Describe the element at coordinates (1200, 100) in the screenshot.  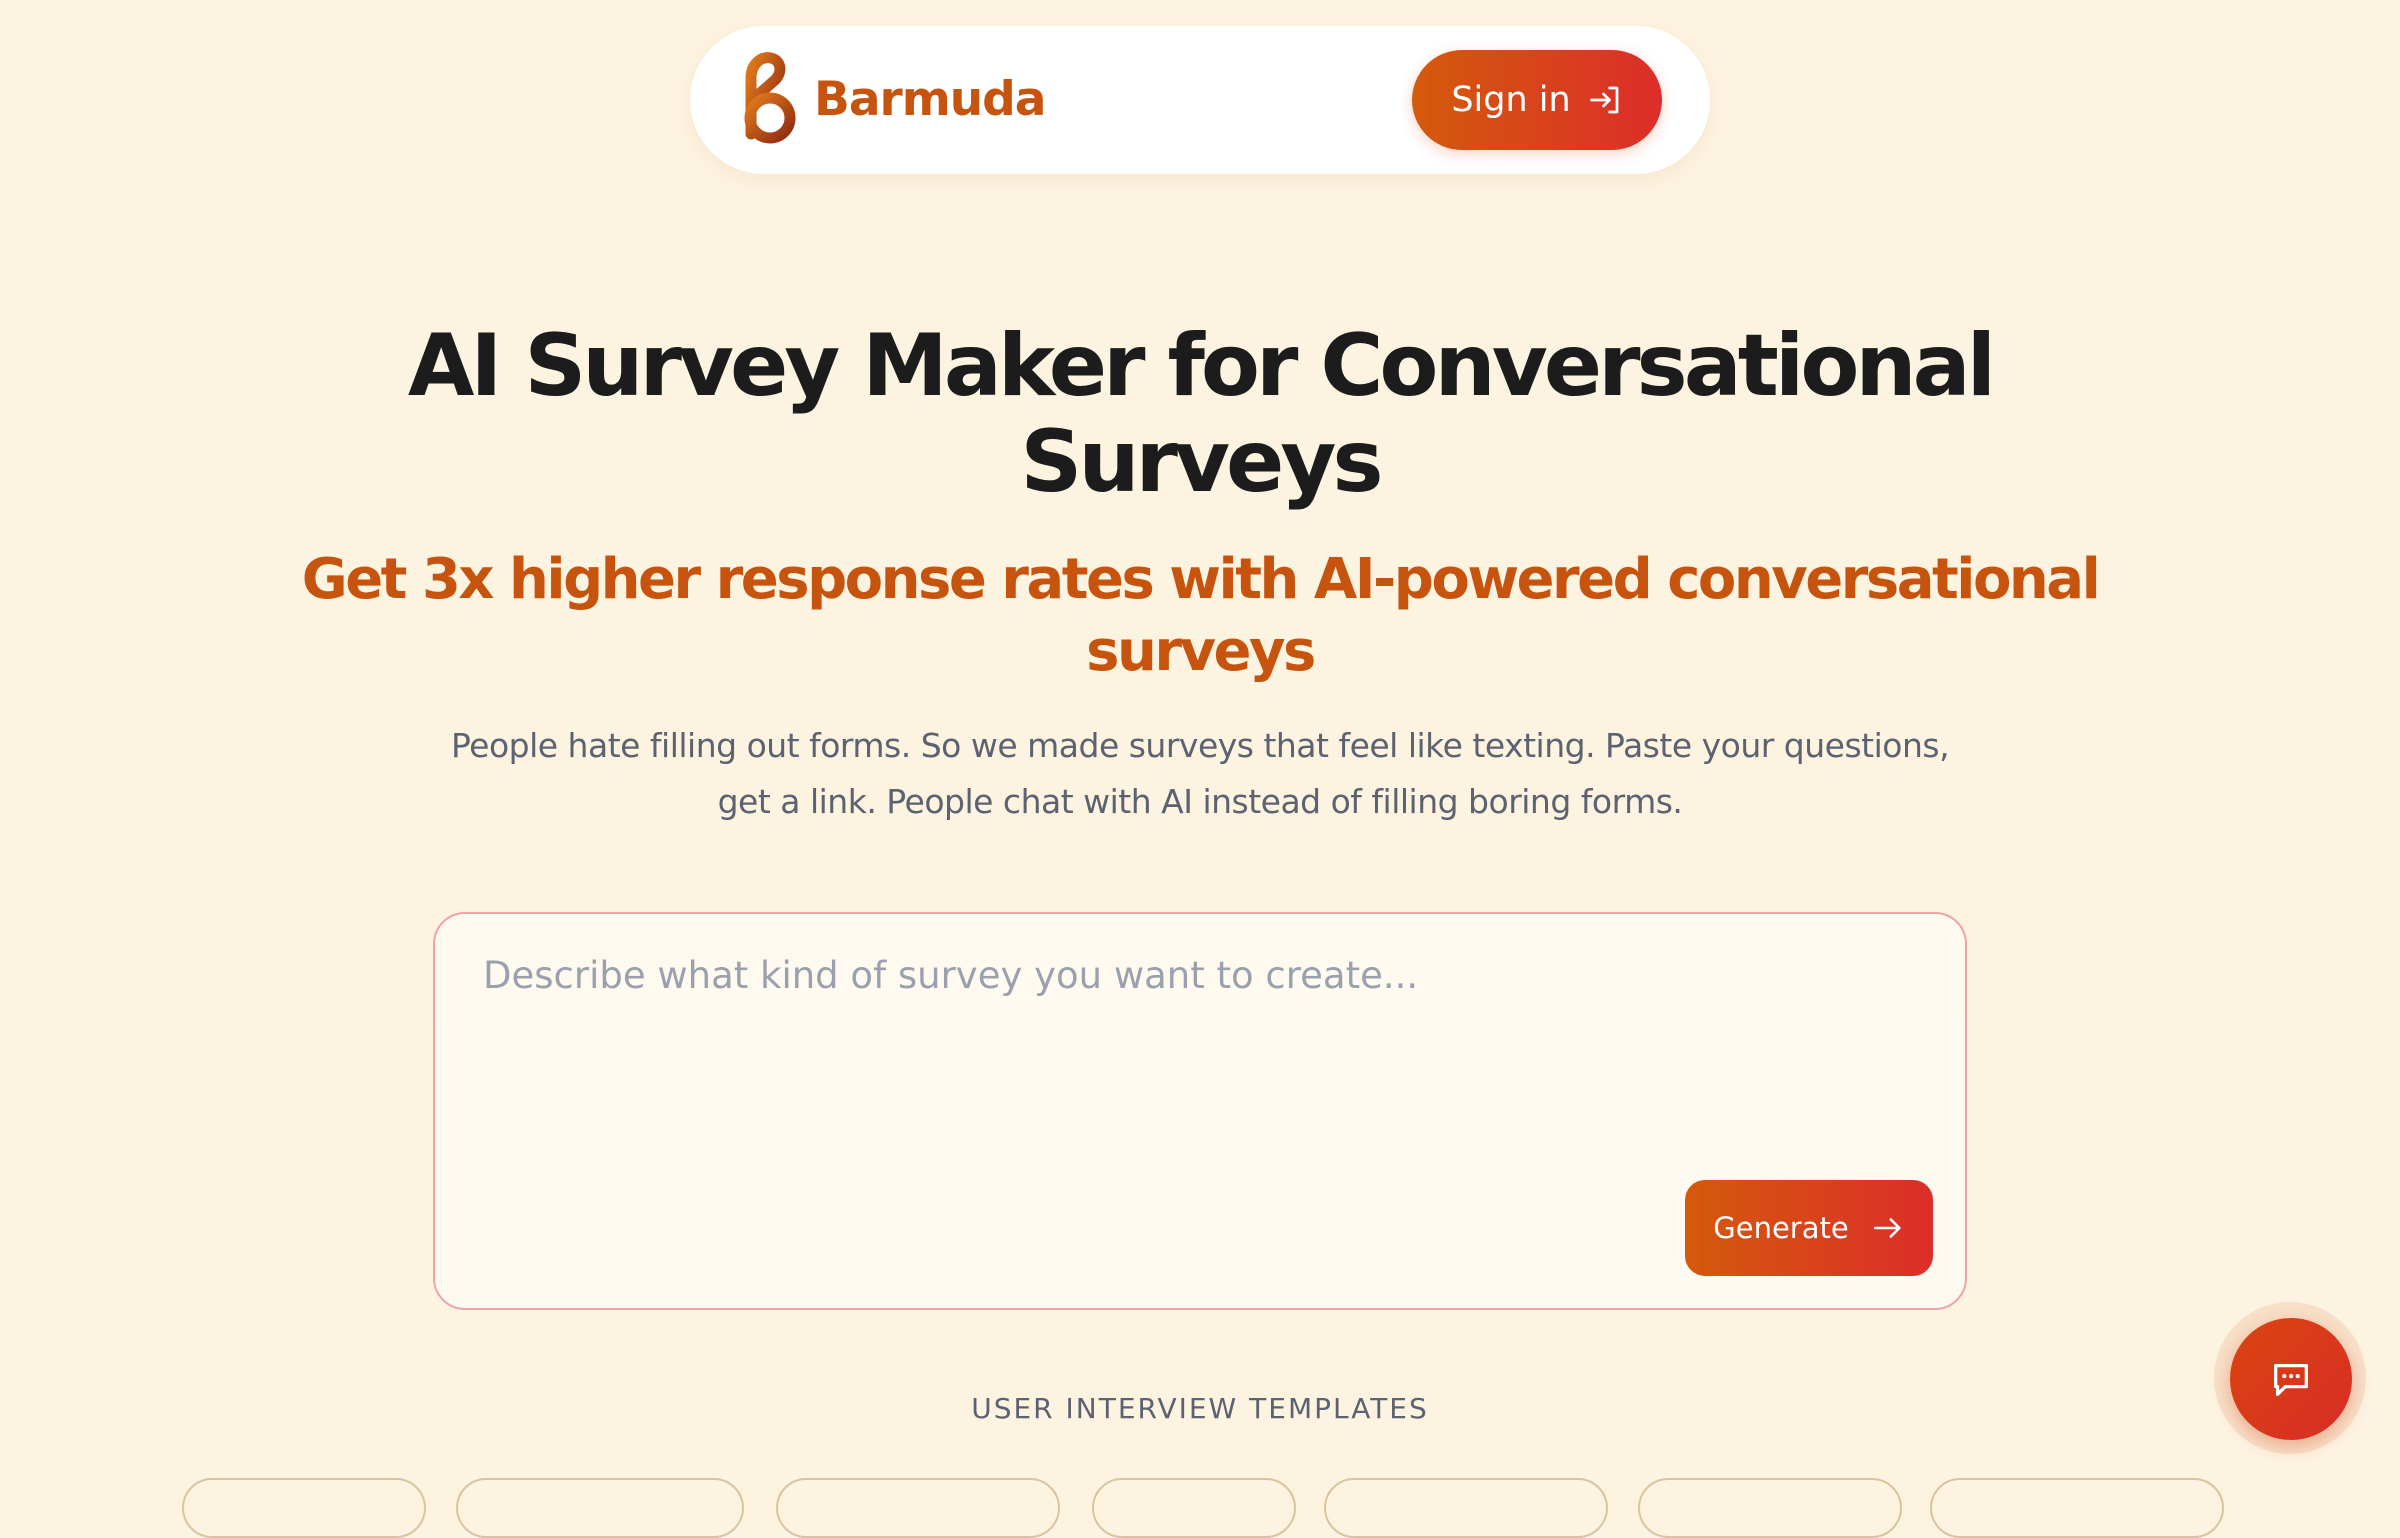
I see `top-navbar: Barmuda Sign in` at that location.